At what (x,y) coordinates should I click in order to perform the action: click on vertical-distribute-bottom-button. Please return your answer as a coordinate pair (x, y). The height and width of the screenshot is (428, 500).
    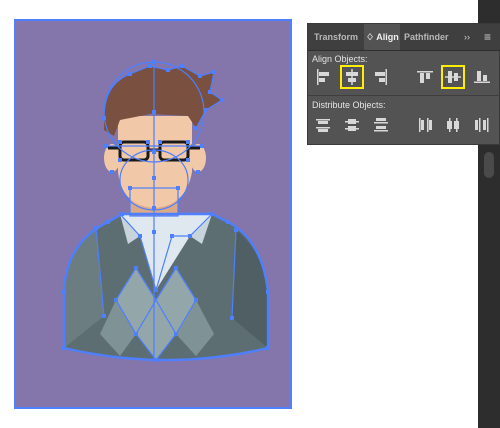
    Looking at the image, I should click on (381, 125).